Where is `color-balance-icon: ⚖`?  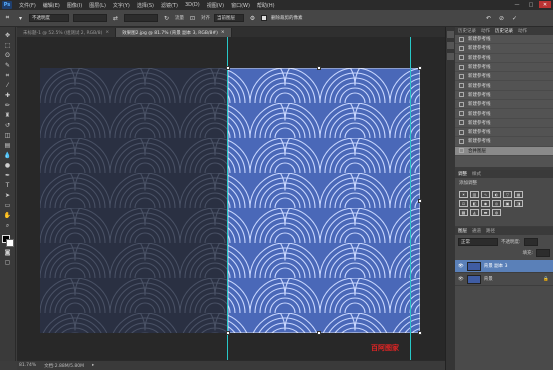 color-balance-icon: ⚖ is located at coordinates (463, 203).